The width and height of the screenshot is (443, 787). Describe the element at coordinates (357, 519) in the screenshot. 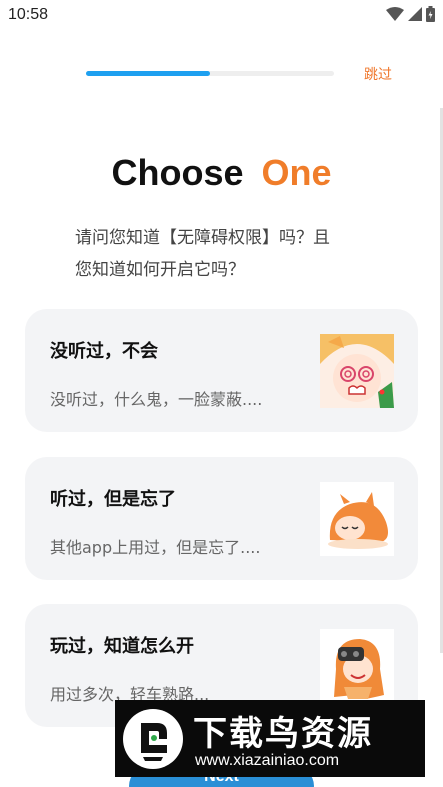

I see `sleeping-anime-girl-icon` at that location.